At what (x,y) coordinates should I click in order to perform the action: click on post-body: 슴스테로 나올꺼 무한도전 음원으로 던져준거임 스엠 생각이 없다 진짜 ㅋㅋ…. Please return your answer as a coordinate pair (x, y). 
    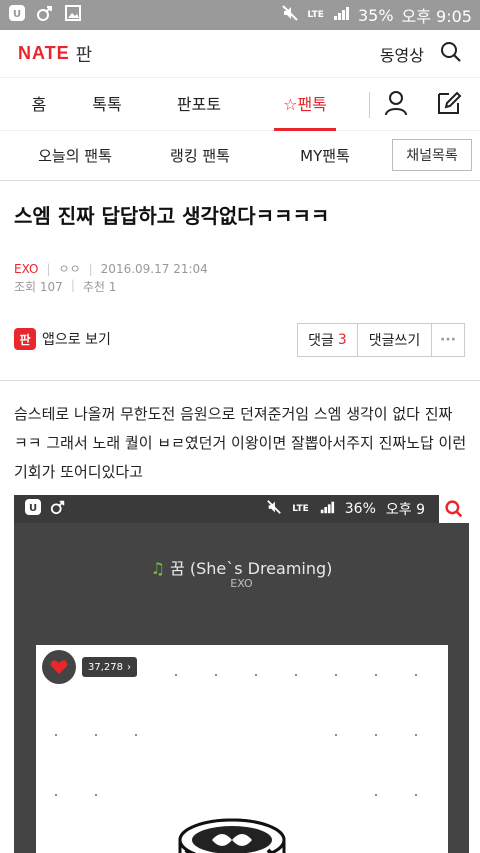
    Looking at the image, I should click on (240, 443).